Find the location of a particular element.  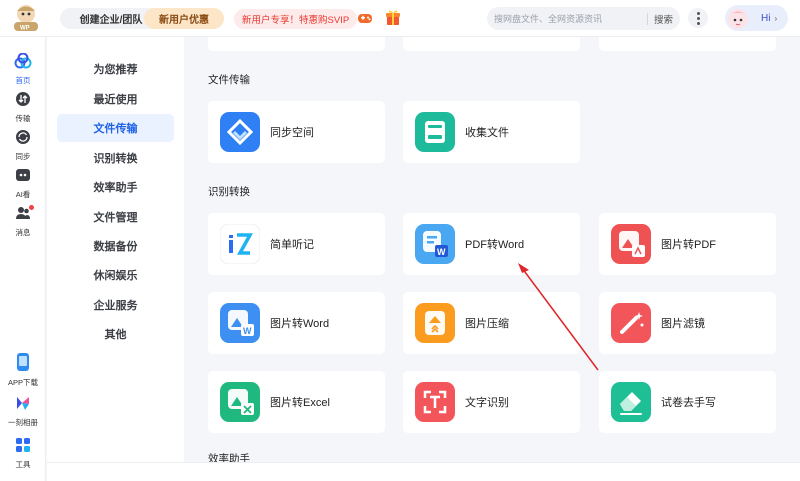

tool-card-image-to-pdf: 图片转PDF is located at coordinates (687, 244).